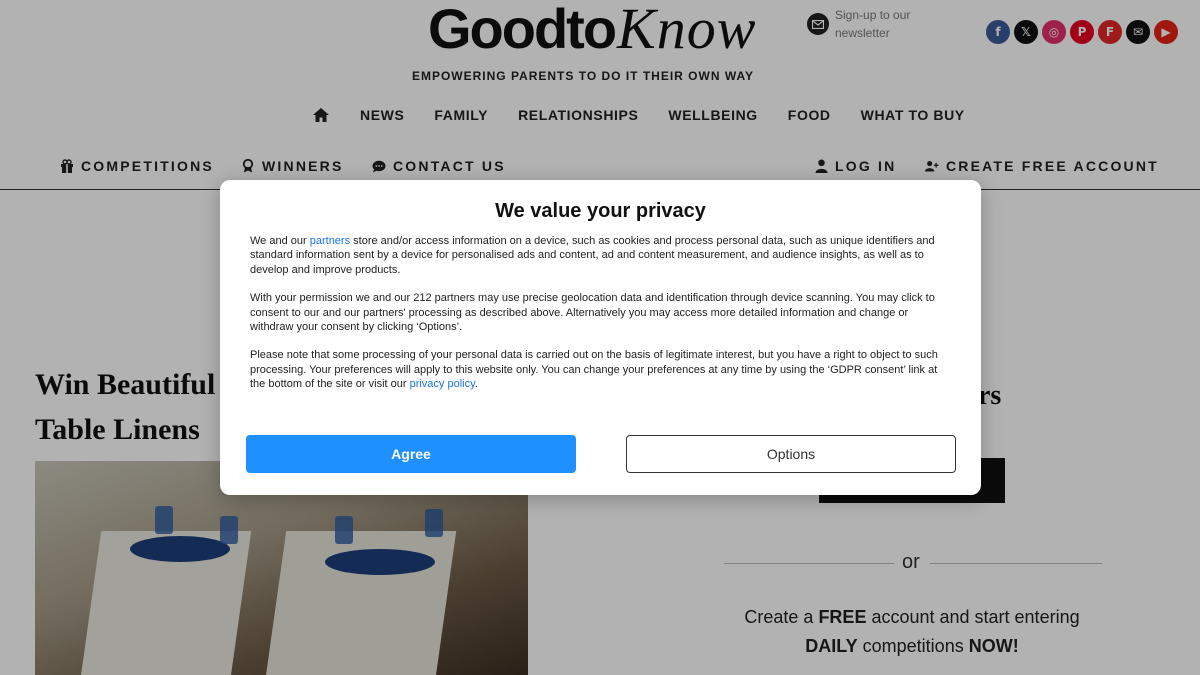 Image resolution: width=1200 pixels, height=675 pixels. Describe the element at coordinates (476, 384) in the screenshot. I see `consent-p3-text-b: .` at that location.